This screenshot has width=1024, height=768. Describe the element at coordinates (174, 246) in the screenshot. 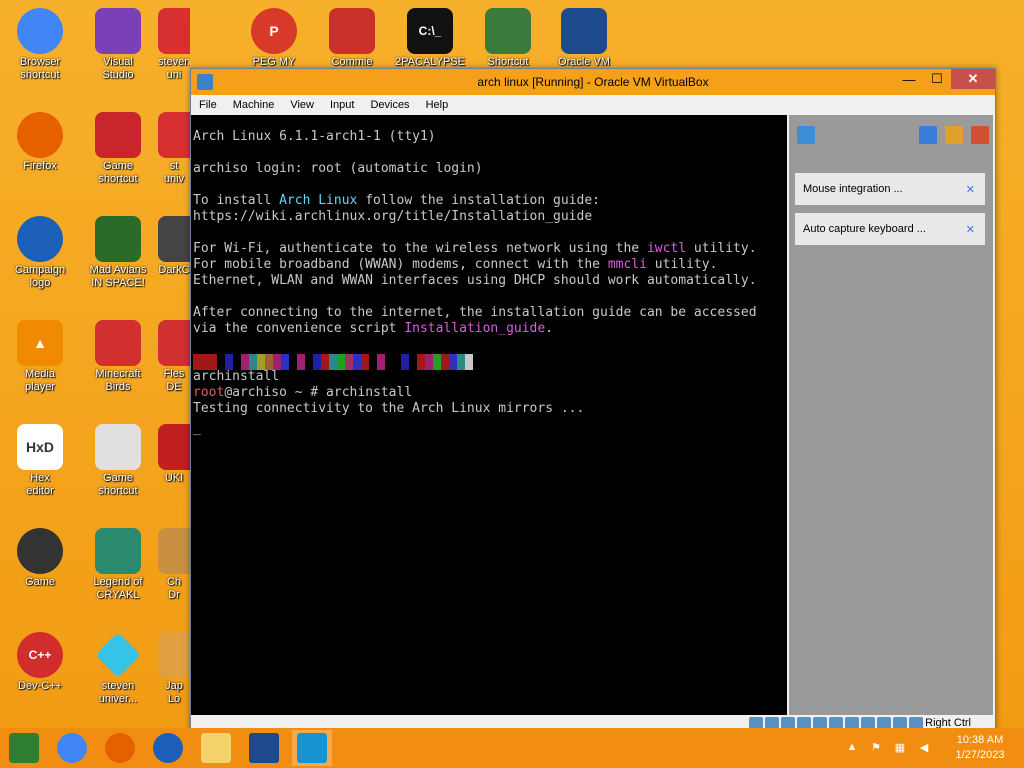

I see `desktop-icon: DarkC` at that location.